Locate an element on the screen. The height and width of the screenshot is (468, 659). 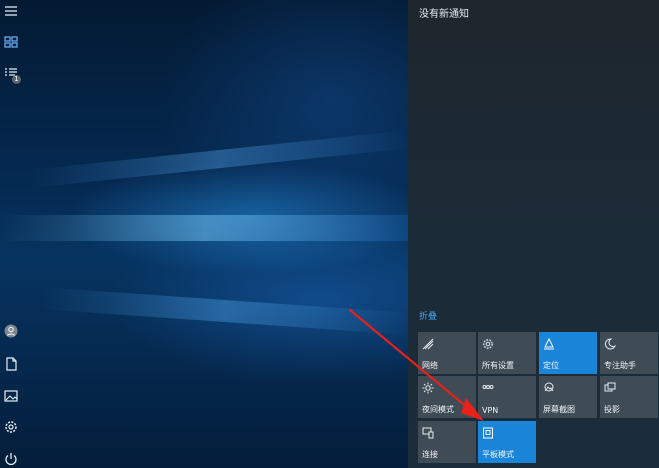
quick-action-network: 网络 is located at coordinates (447, 353).